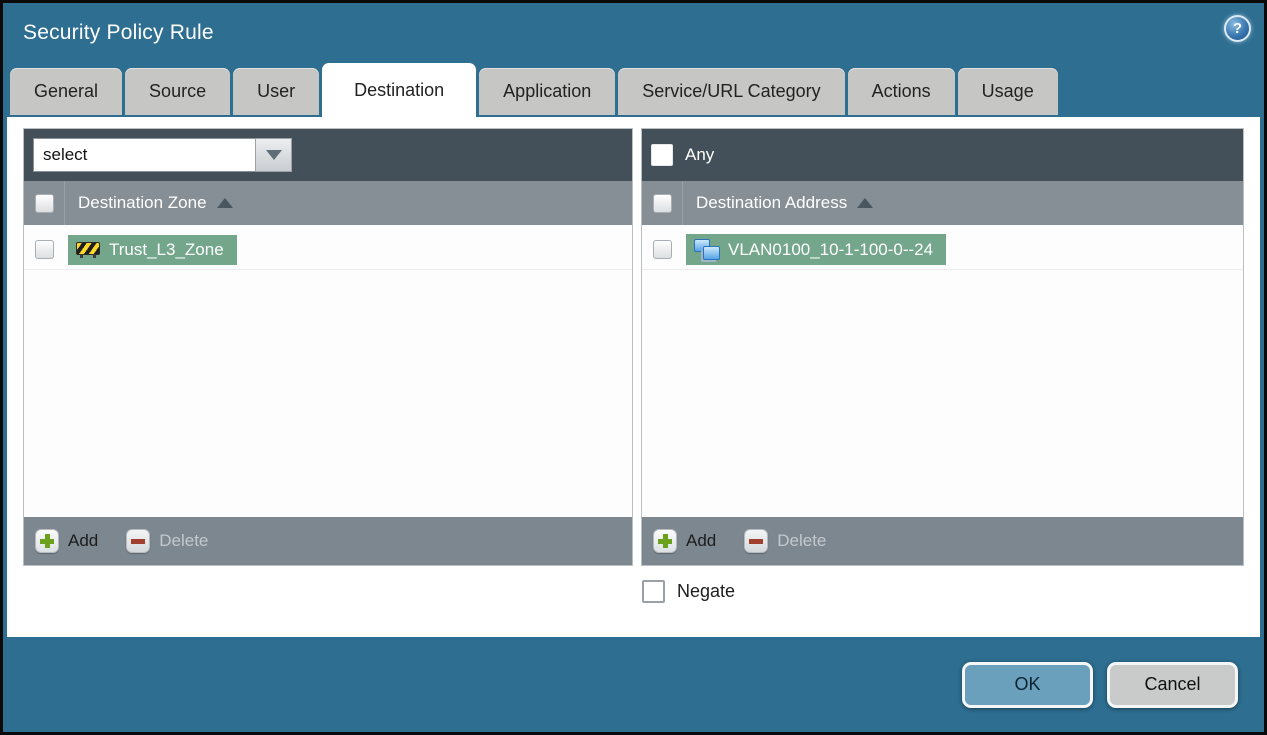  Describe the element at coordinates (772, 202) in the screenshot. I see `address-column-label: Destination Address` at that location.